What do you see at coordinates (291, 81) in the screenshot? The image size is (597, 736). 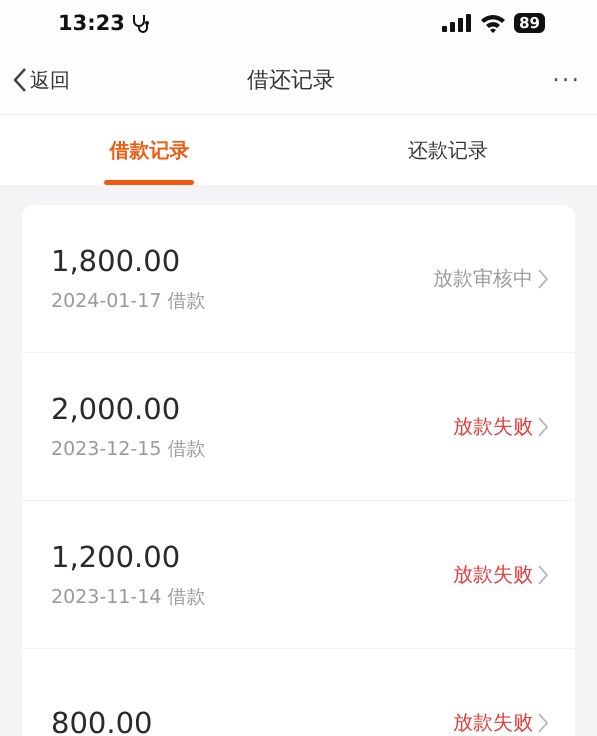 I see `page-title: 借还记录` at bounding box center [291, 81].